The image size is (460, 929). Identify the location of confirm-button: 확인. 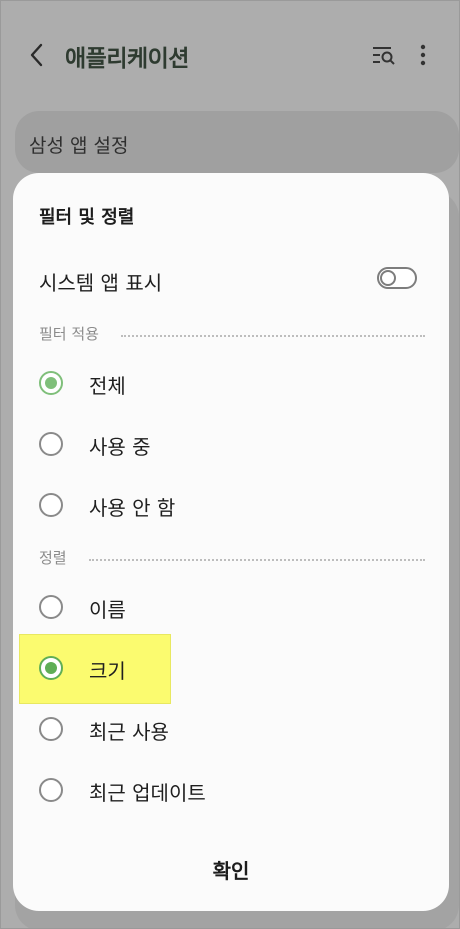
(231, 871).